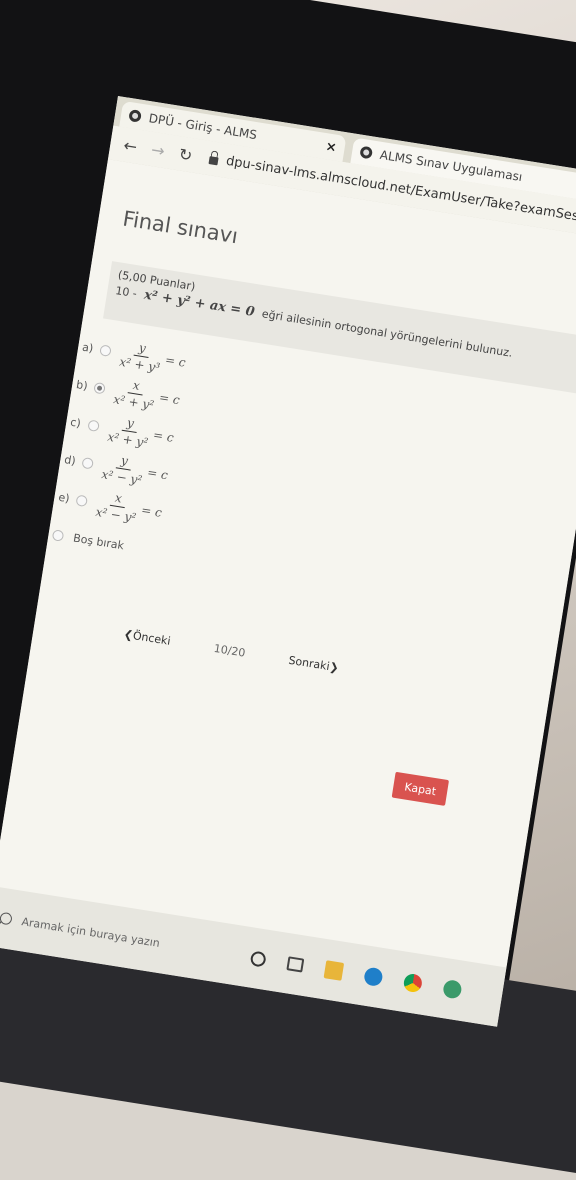 This screenshot has height=1180, width=576. Describe the element at coordinates (452, 989) in the screenshot. I see `app-icon` at that location.